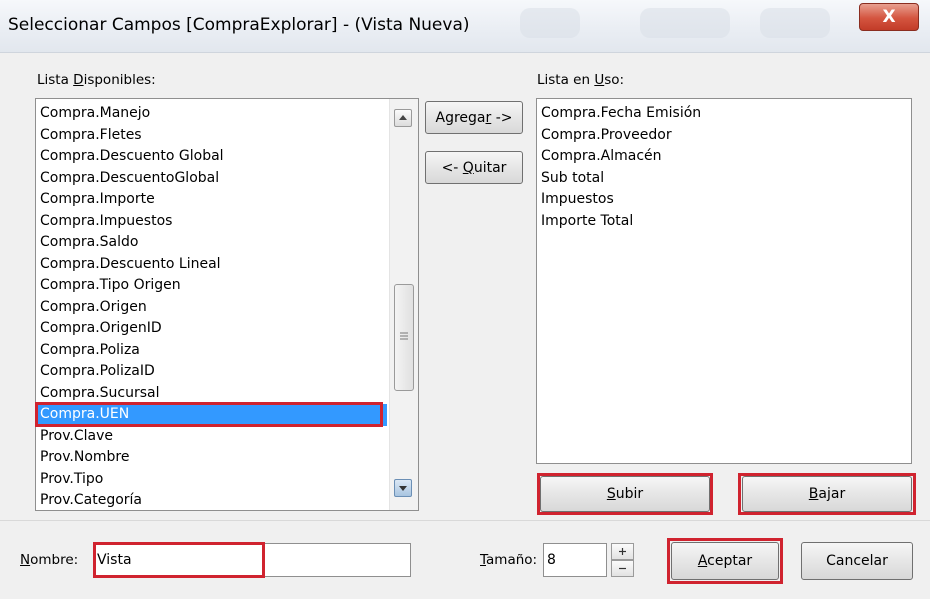 The image size is (930, 599). Describe the element at coordinates (474, 117) in the screenshot. I see `add-button: Agregar ->` at that location.